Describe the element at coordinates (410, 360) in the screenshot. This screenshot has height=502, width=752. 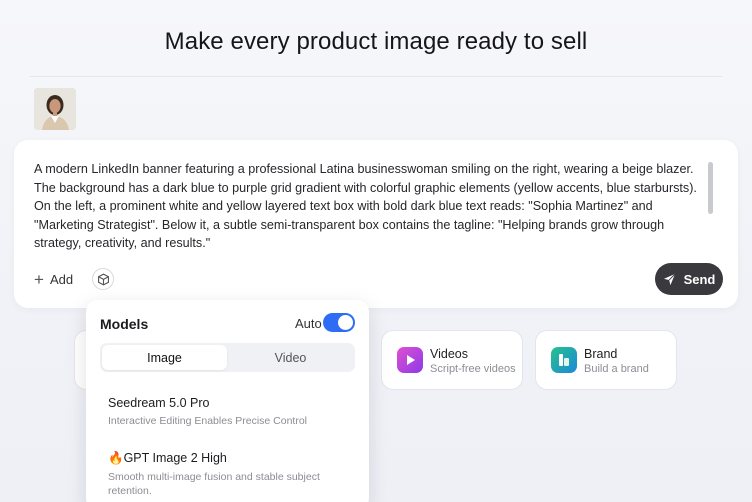
I see `play-icon` at that location.